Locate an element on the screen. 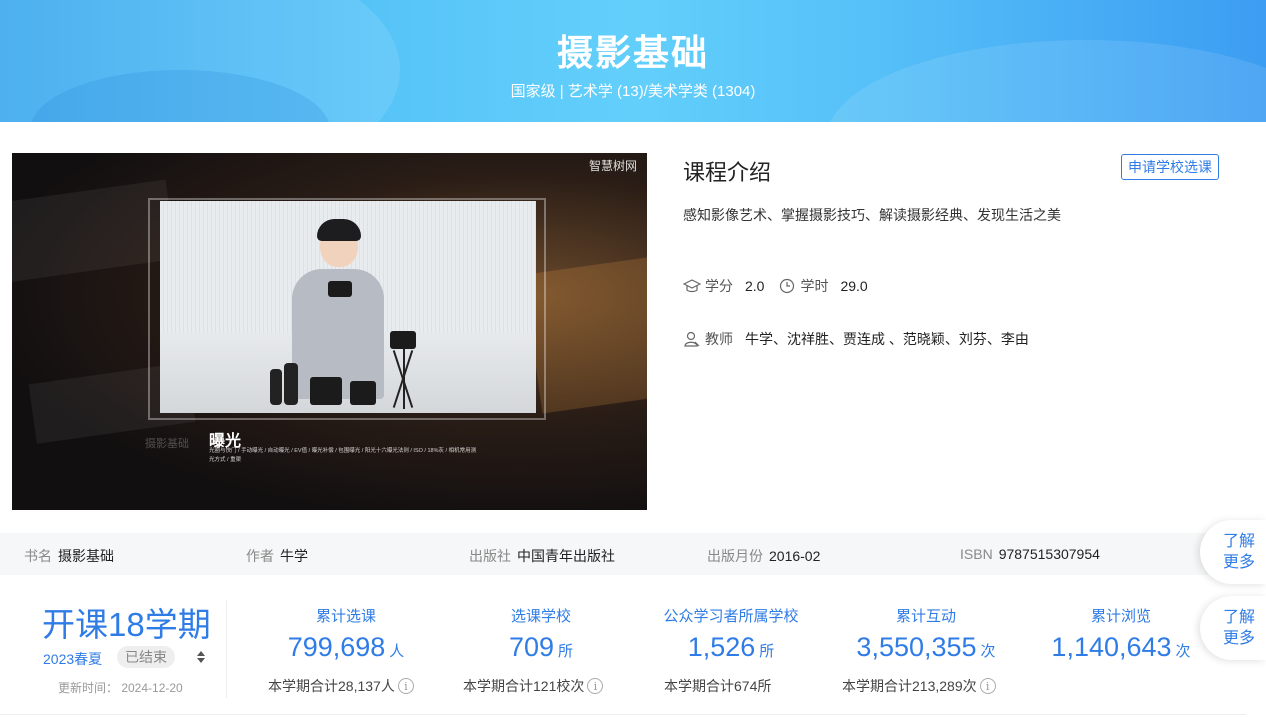 This screenshot has height=717, width=1266. book-author-label: 作者 is located at coordinates (260, 556).